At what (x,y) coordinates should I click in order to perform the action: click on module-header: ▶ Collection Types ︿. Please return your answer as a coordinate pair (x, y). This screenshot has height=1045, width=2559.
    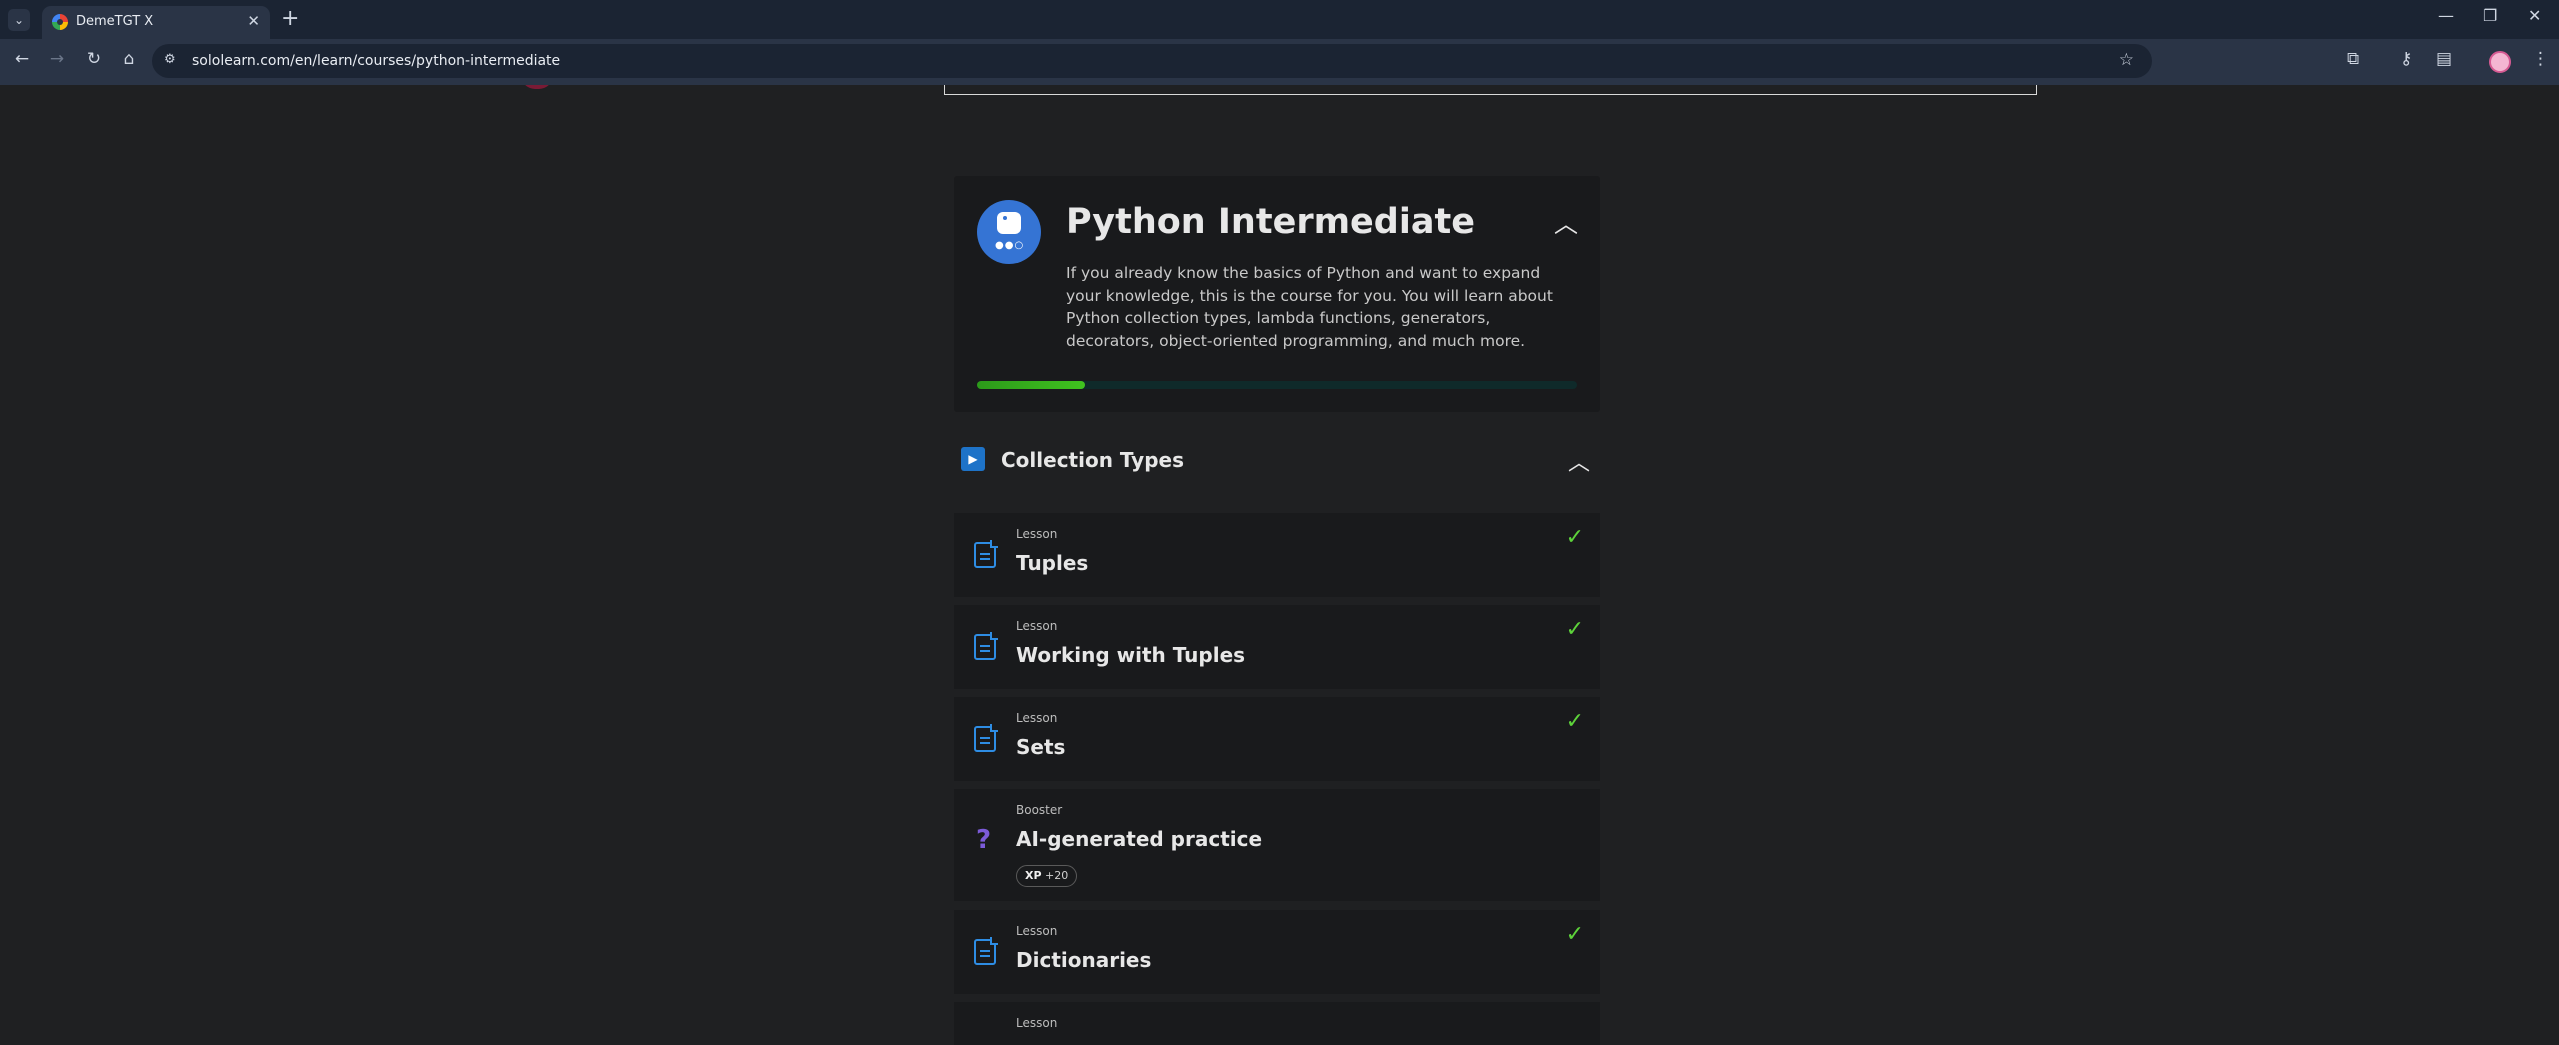
    Looking at the image, I should click on (1277, 463).